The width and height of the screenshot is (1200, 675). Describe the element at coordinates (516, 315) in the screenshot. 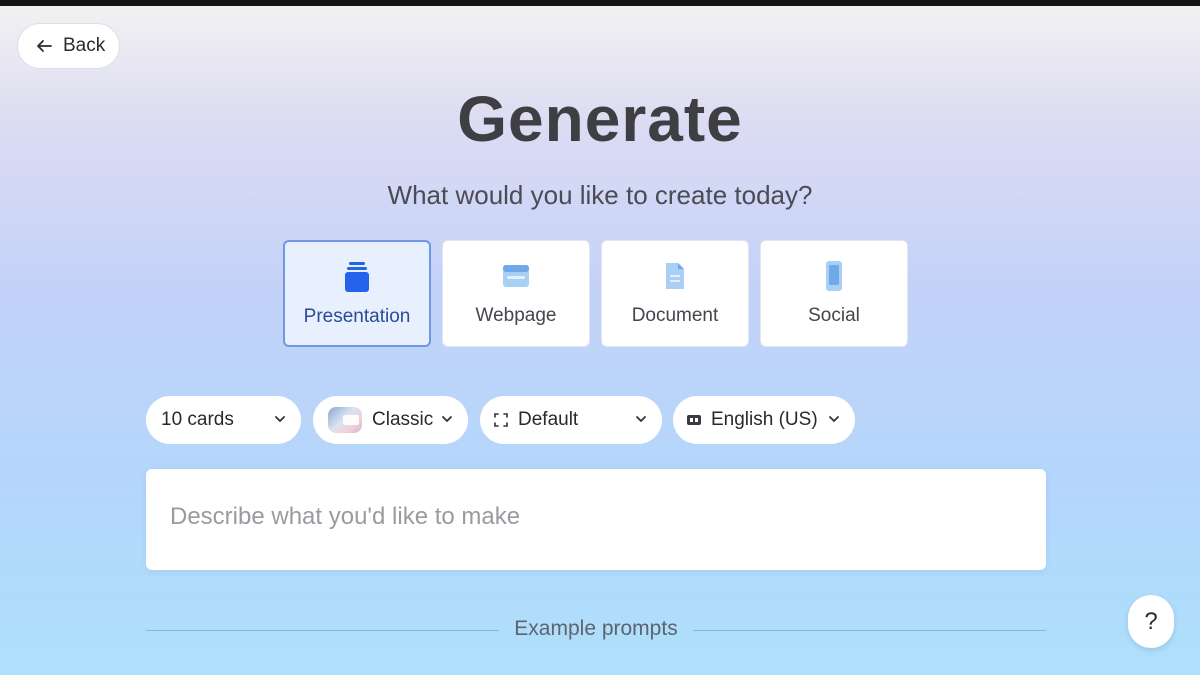

I see `type-label-webpage: Webpage` at that location.